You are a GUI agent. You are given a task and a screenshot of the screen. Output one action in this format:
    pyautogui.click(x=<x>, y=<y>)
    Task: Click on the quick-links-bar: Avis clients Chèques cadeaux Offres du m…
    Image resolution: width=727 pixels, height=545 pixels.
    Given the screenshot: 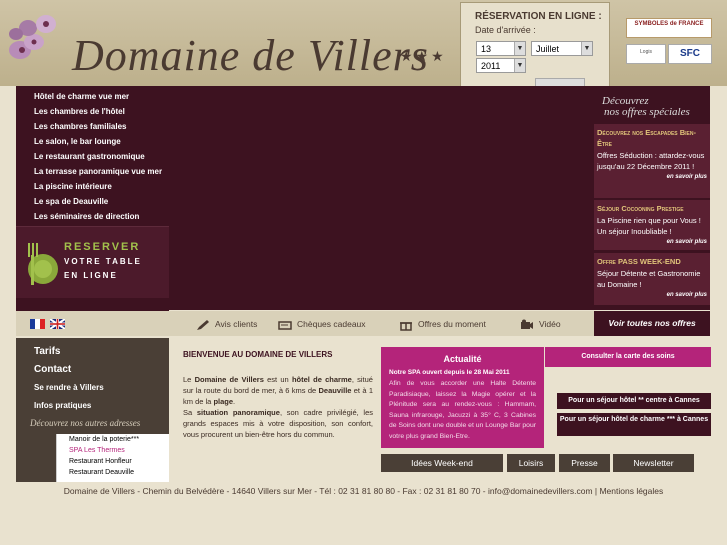 What is the action you would take?
    pyautogui.click(x=363, y=323)
    